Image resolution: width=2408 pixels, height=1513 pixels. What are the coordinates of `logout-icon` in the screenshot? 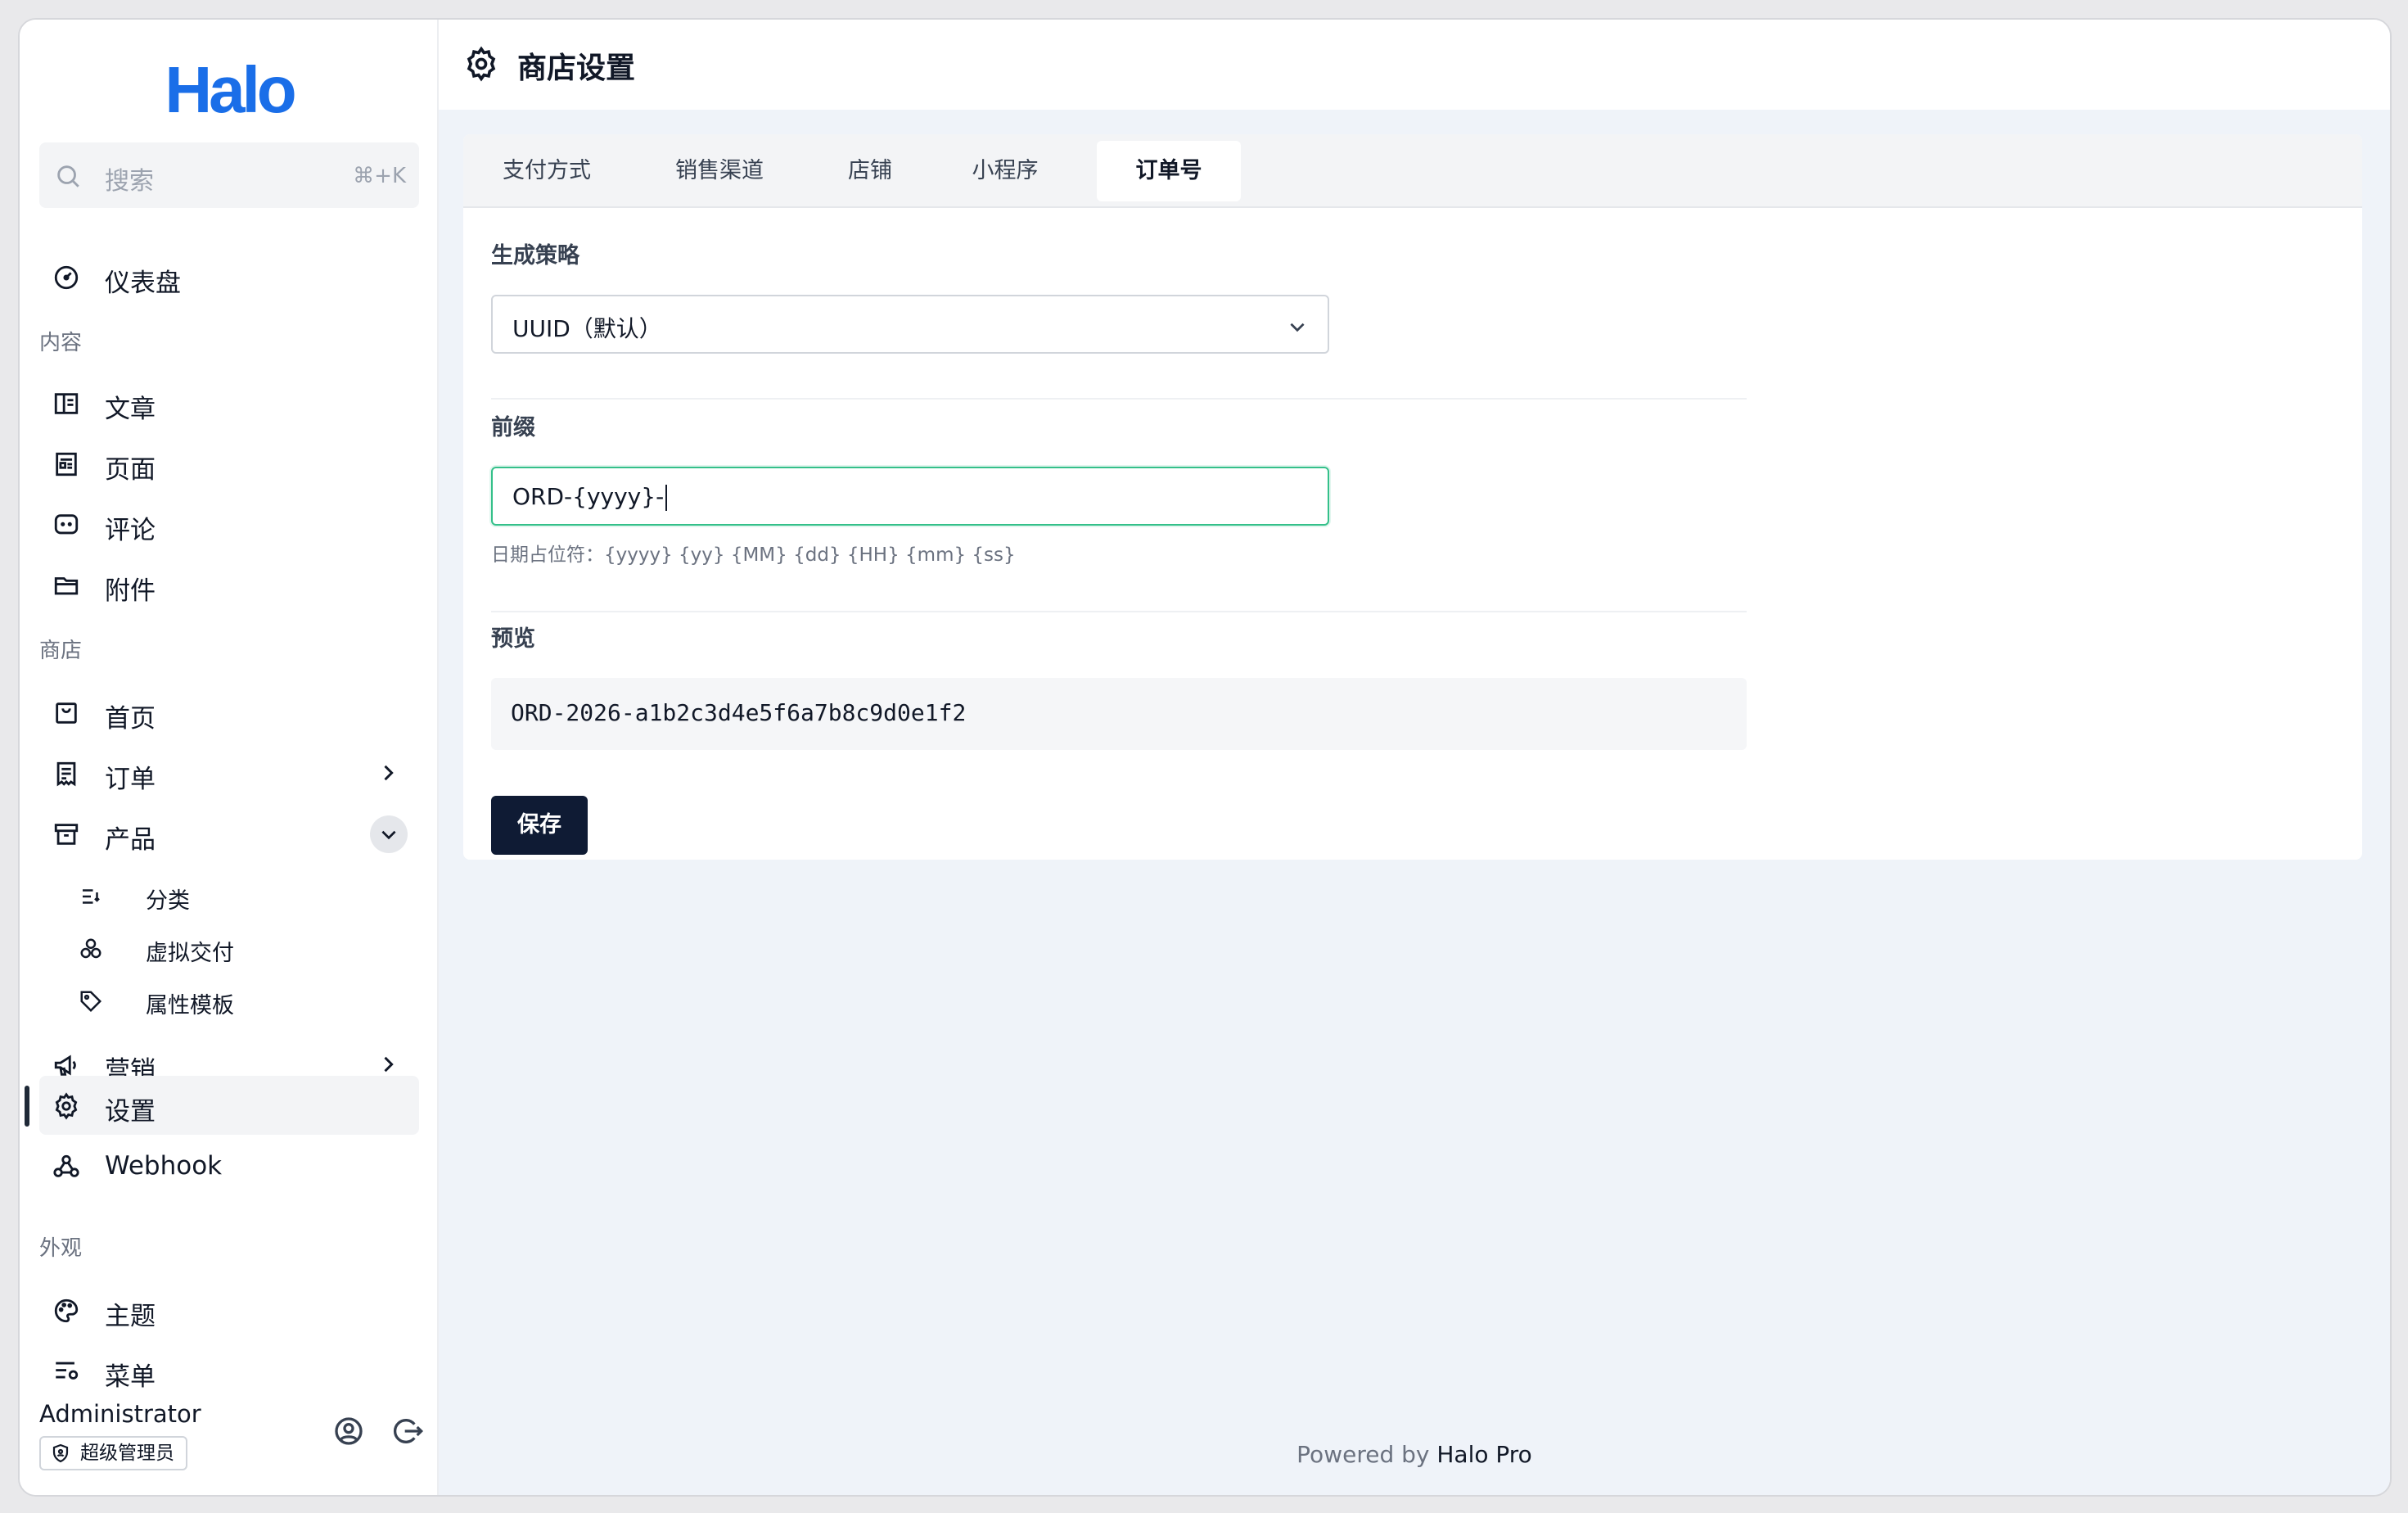 It's located at (407, 1431).